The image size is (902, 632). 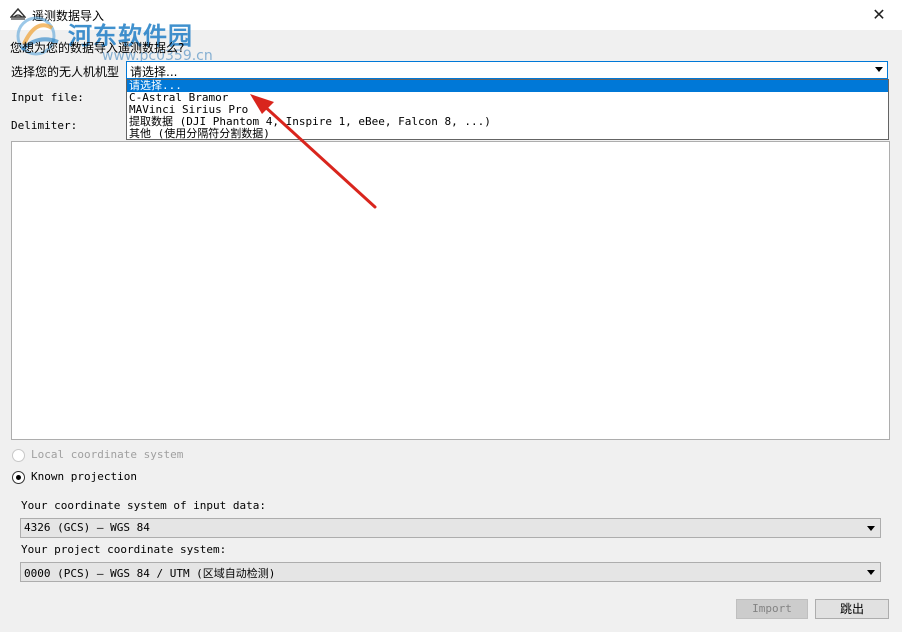 What do you see at coordinates (18, 477) in the screenshot?
I see `radio-checked-icon` at bounding box center [18, 477].